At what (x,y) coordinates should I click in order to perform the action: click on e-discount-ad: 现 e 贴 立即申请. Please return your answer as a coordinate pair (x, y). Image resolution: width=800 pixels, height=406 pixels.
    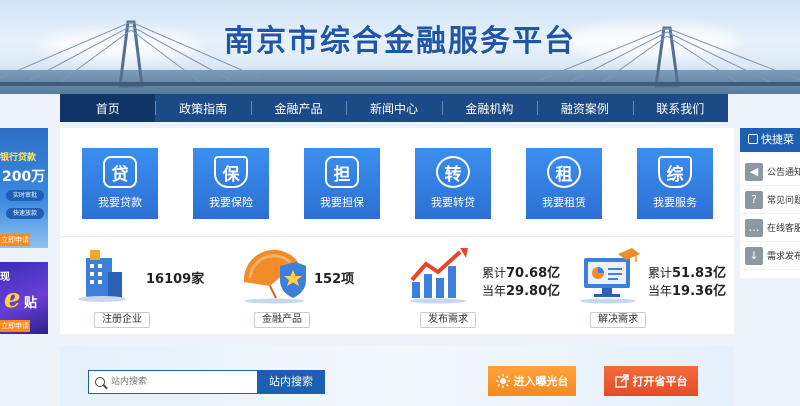
    Looking at the image, I should click on (24, 298).